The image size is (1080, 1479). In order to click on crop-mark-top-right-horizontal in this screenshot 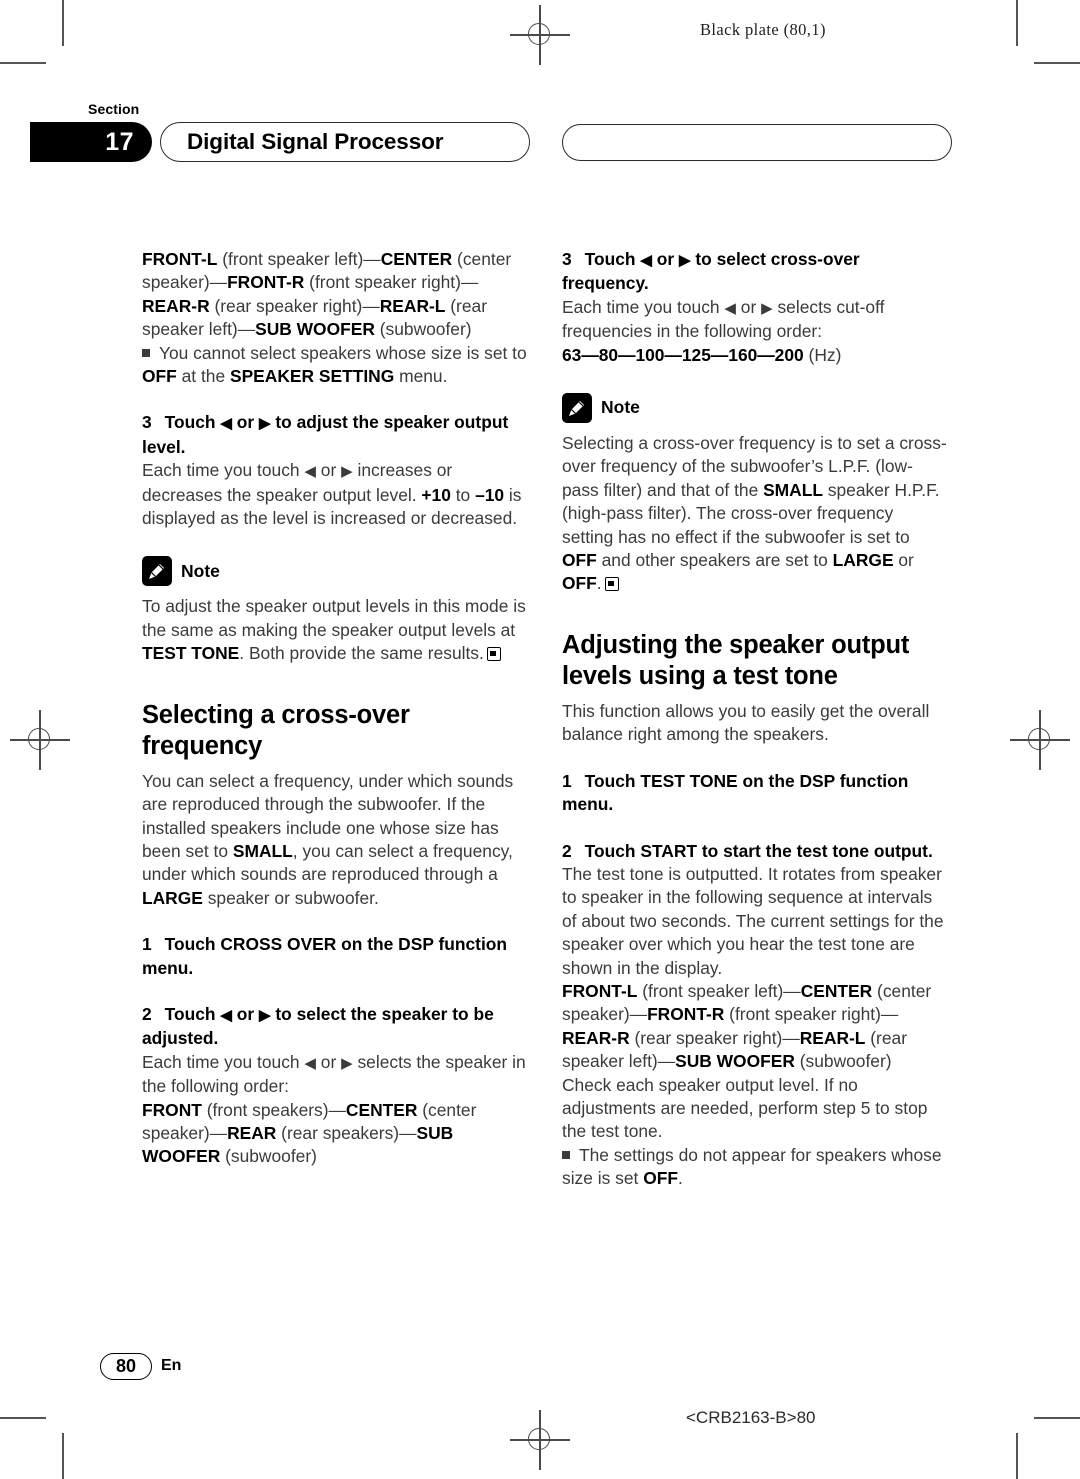, I will do `click(1057, 63)`.